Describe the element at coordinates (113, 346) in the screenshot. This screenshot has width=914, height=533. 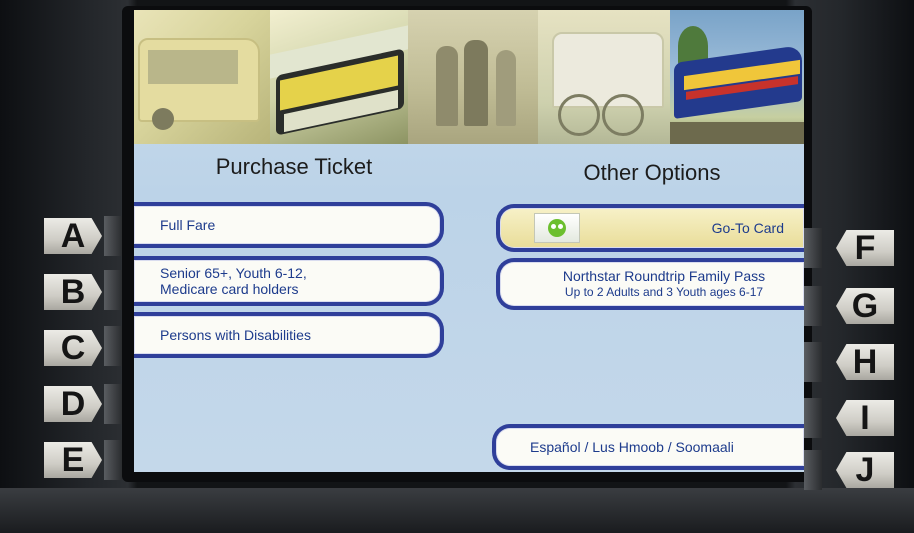
I see `key-holder-c` at that location.